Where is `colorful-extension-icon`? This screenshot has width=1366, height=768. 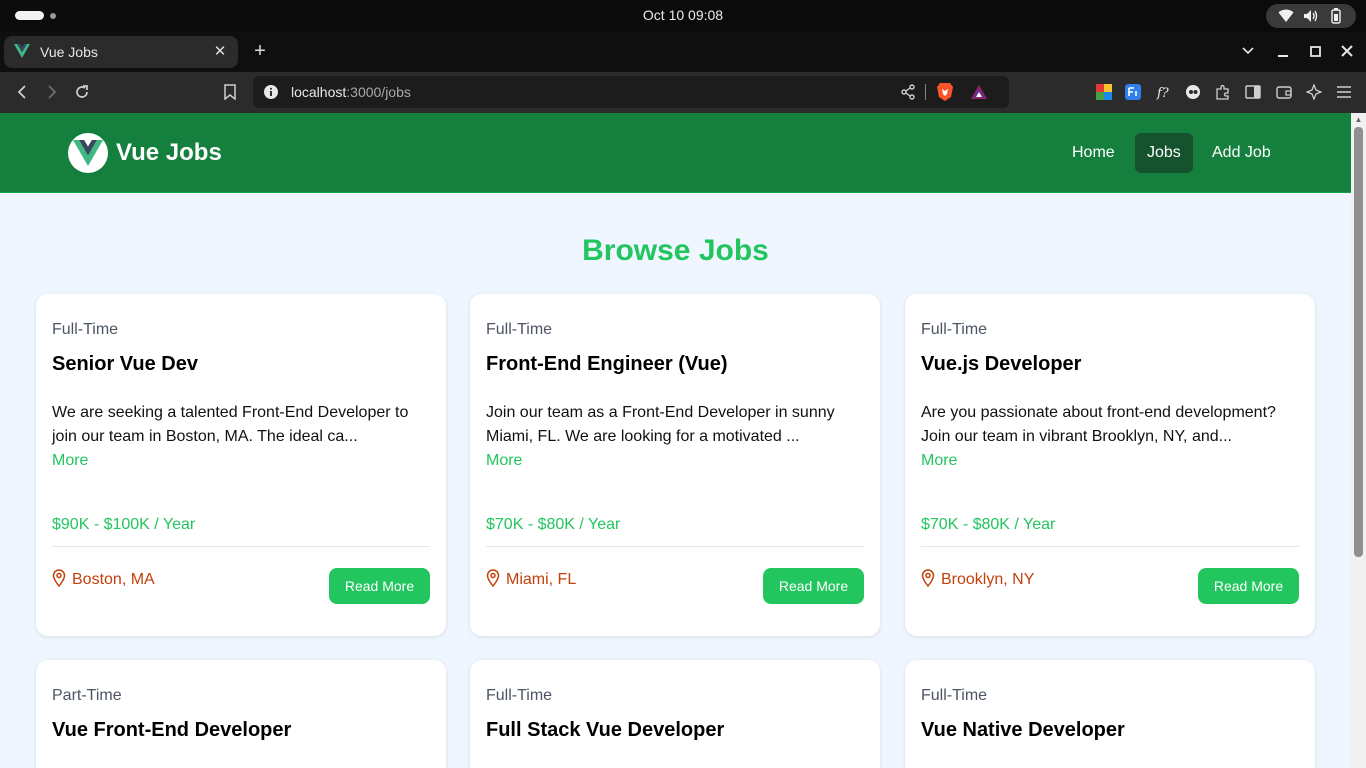
colorful-extension-icon is located at coordinates (1104, 92).